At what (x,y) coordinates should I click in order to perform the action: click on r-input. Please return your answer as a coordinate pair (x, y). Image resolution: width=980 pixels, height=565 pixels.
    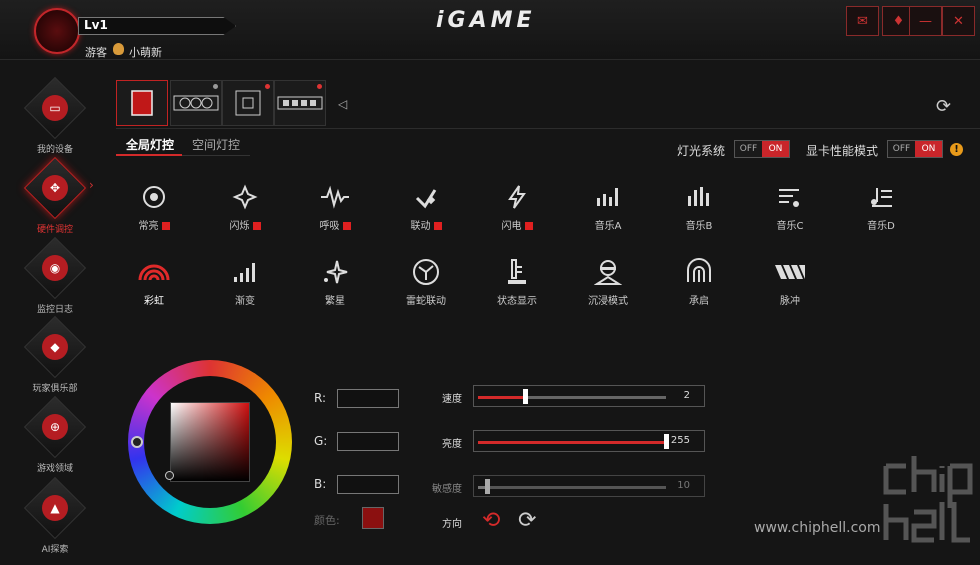
    Looking at the image, I should click on (368, 398).